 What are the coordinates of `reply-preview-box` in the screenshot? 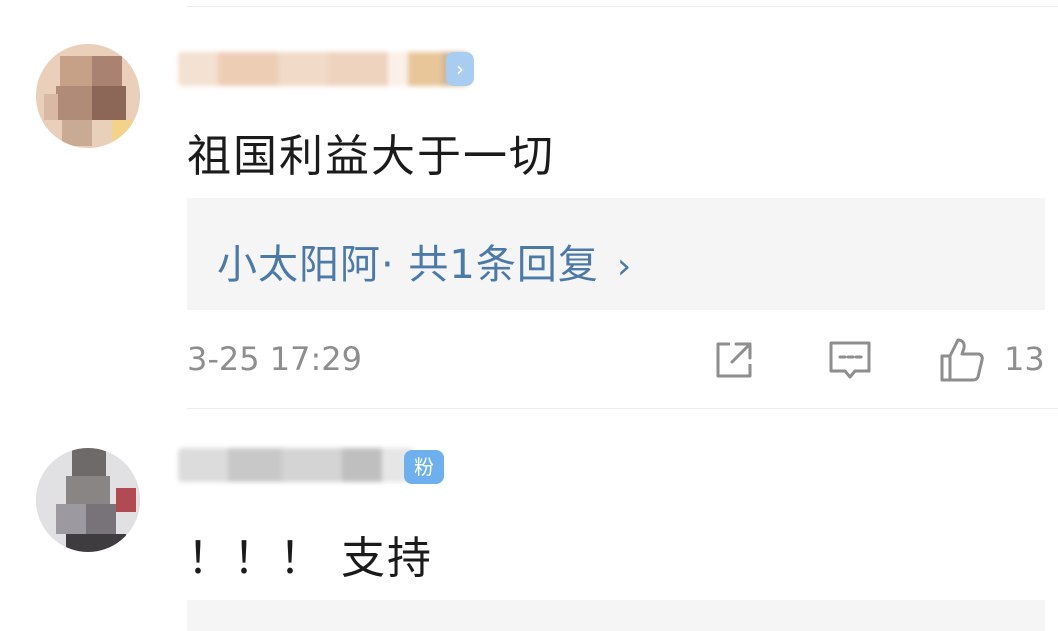 It's located at (616, 615).